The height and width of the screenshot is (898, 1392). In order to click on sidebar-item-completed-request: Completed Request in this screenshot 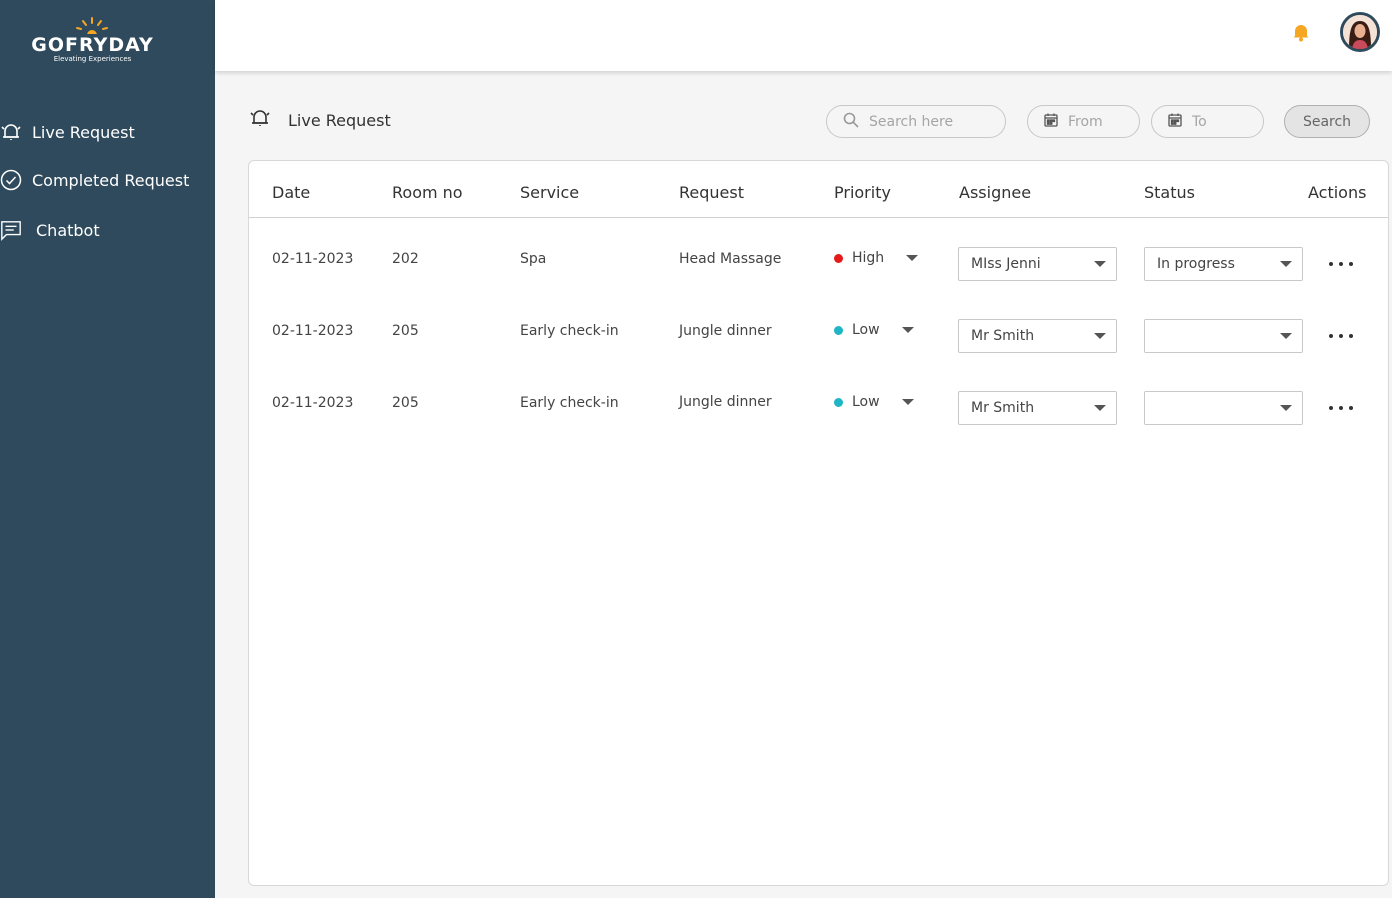, I will do `click(94, 180)`.